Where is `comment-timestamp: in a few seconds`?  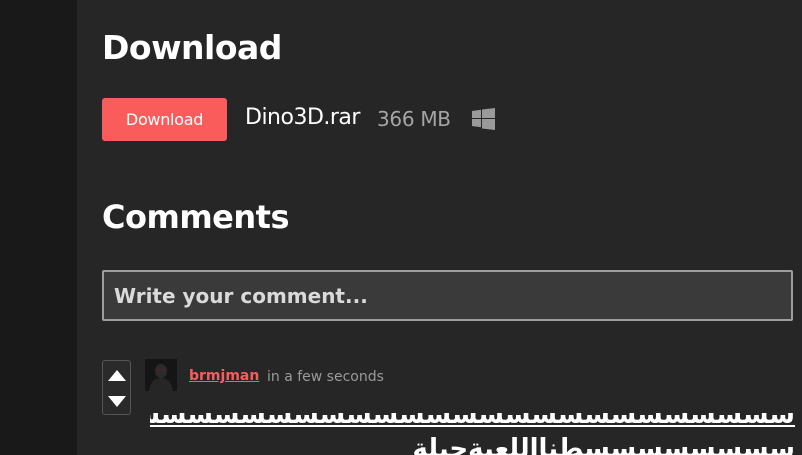
comment-timestamp: in a few seconds is located at coordinates (325, 377).